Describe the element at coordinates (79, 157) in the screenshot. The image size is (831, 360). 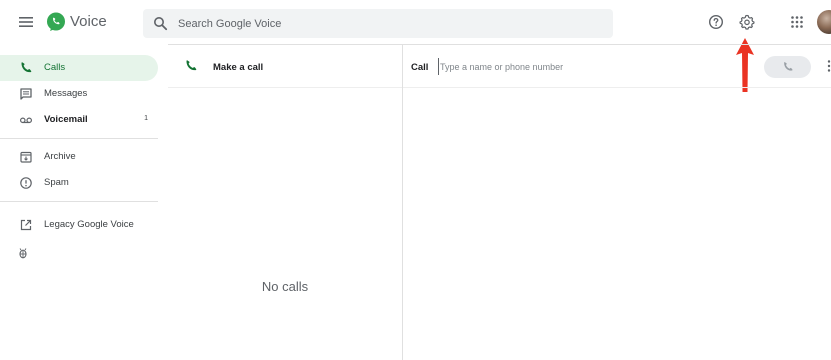
I see `sidebar-item-archive: Archive` at that location.